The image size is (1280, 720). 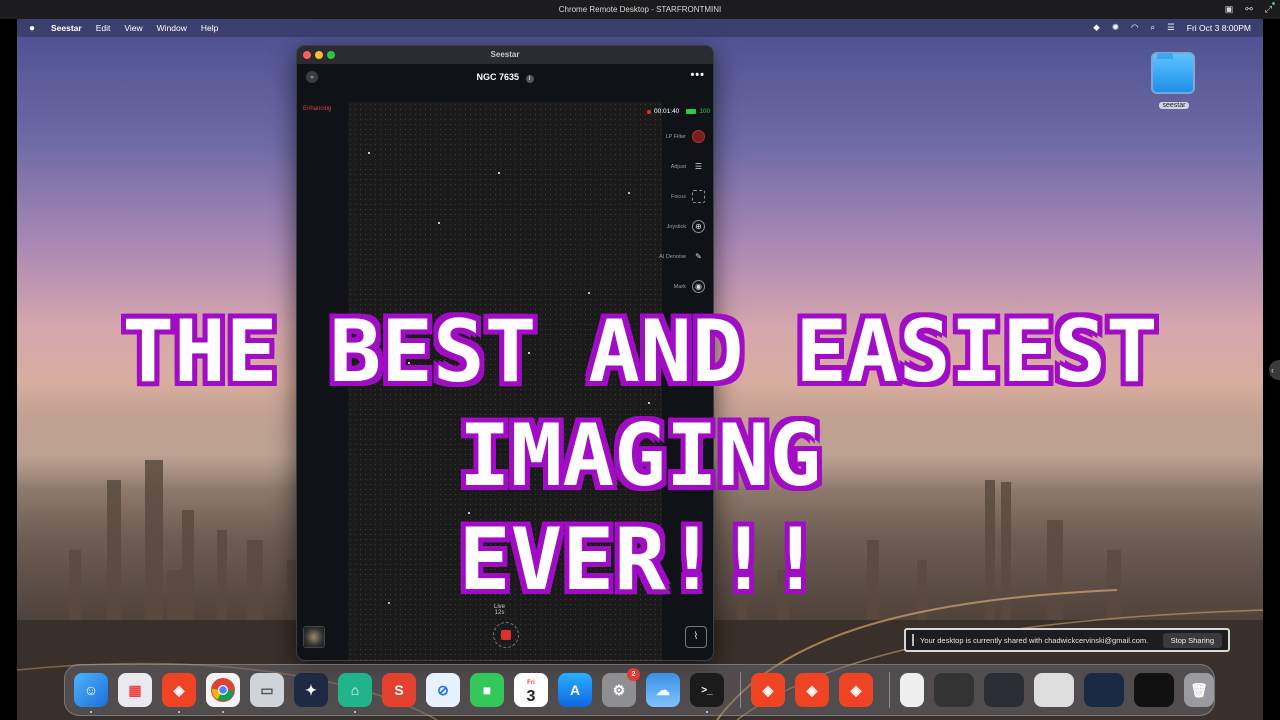 I want to click on menu-help: Help, so click(x=209, y=28).